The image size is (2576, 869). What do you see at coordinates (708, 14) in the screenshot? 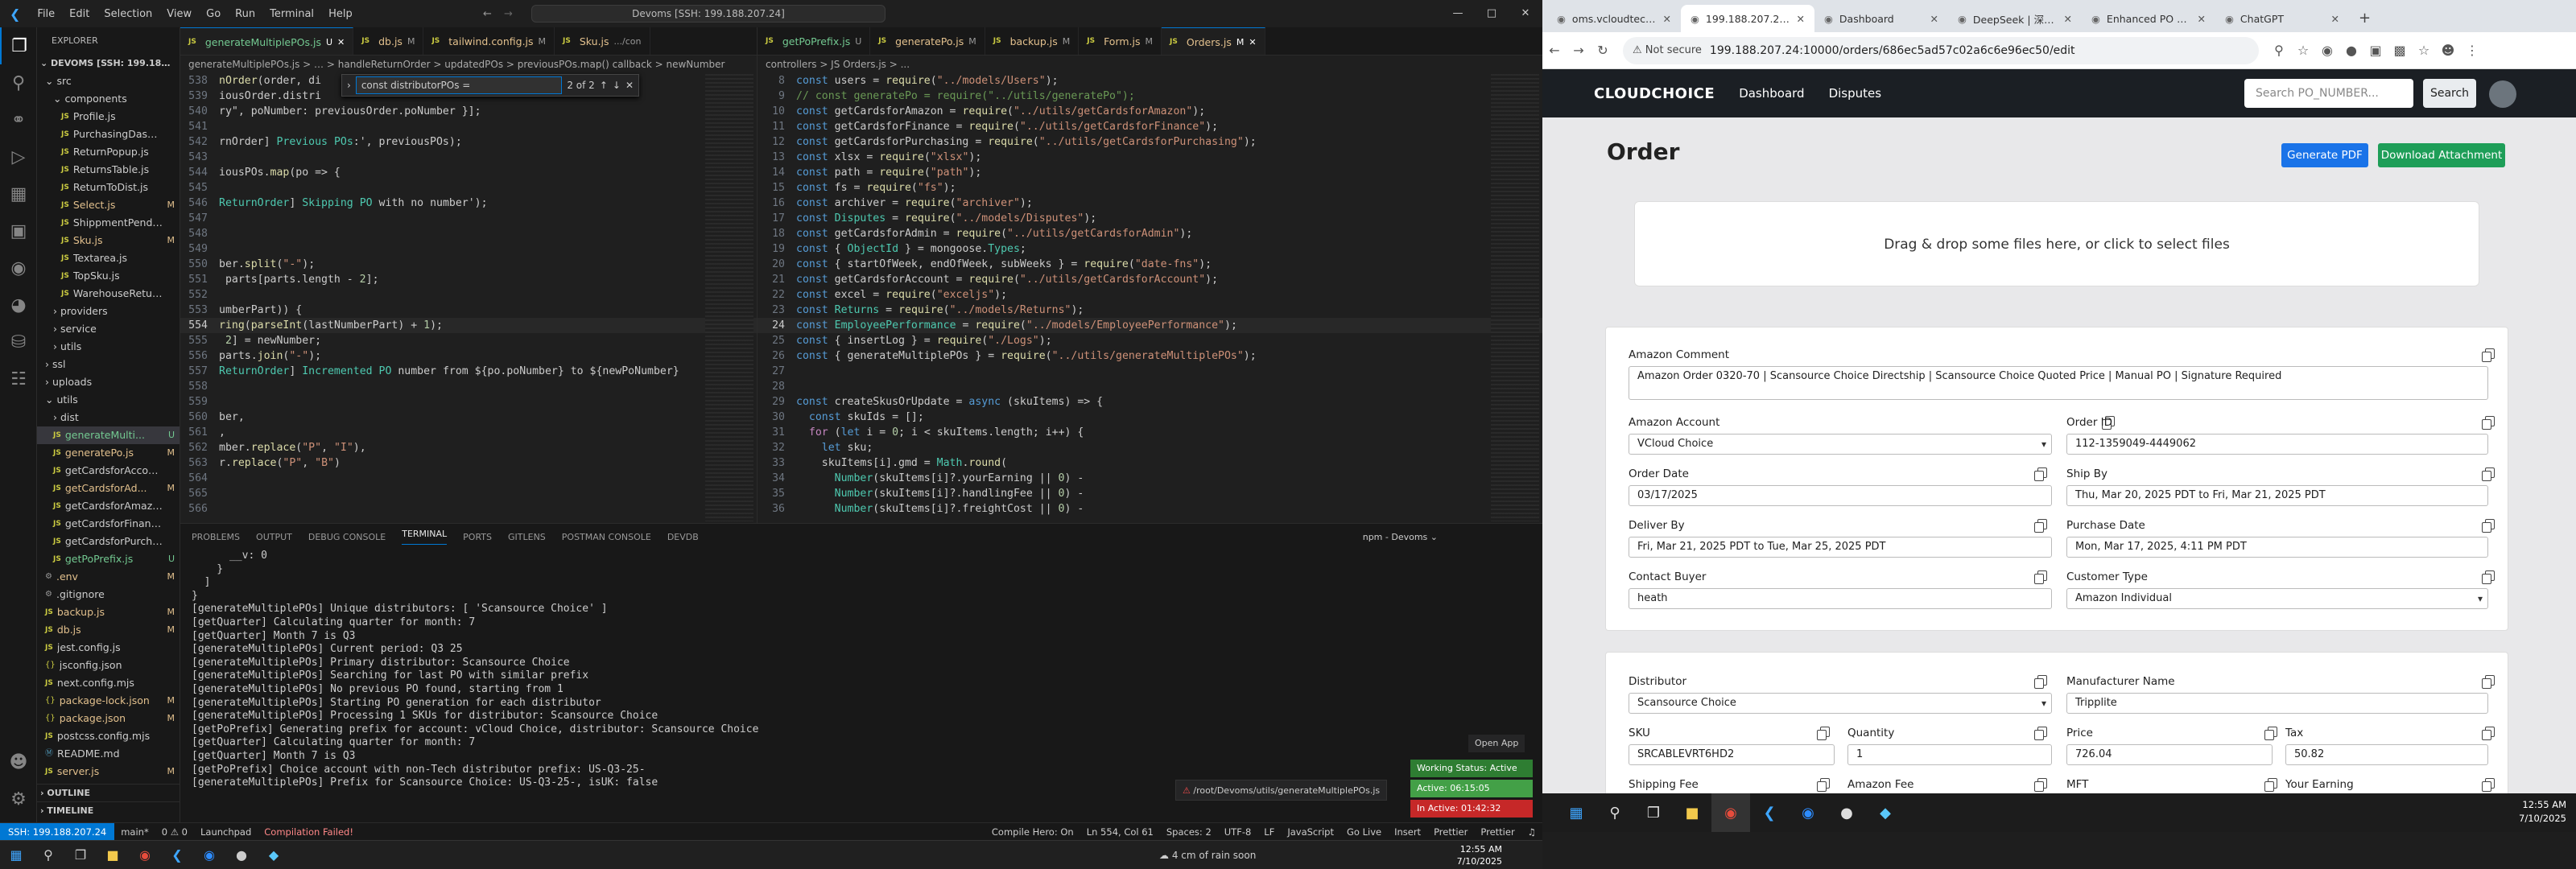
I see `command-center: Devoms [SSH: 199.188.207.24]` at bounding box center [708, 14].